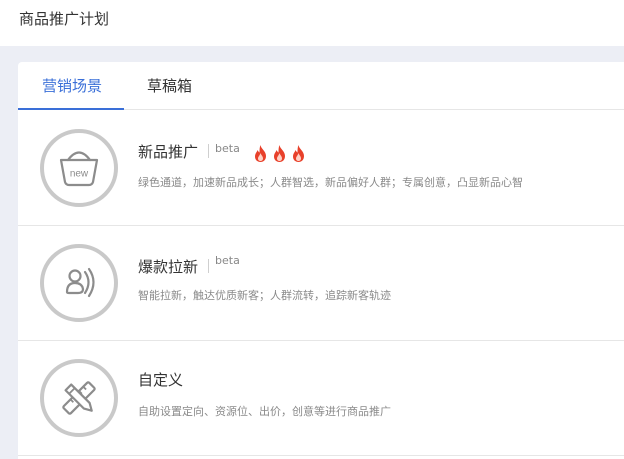 Image resolution: width=624 pixels, height=459 pixels. Describe the element at coordinates (330, 182) in the screenshot. I see `card-description: 绿色通道，加速新品成长；人群智选，新品偏好人群；专属创意，凸显新品心智` at that location.